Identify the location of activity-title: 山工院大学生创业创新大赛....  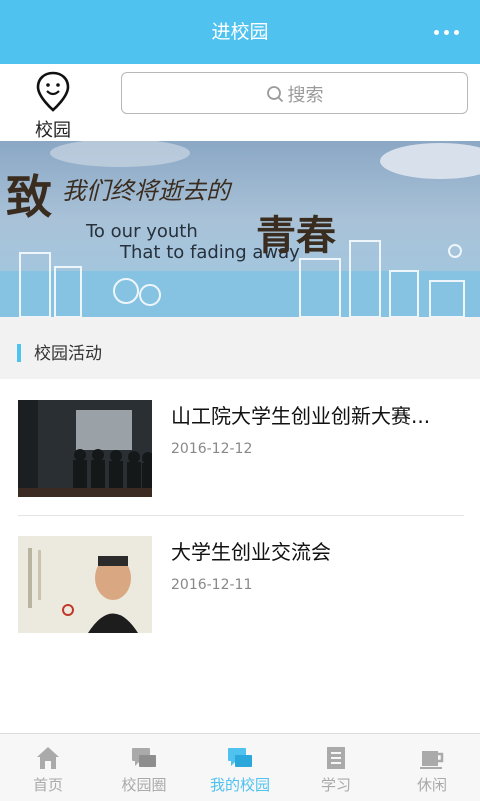
(301, 416).